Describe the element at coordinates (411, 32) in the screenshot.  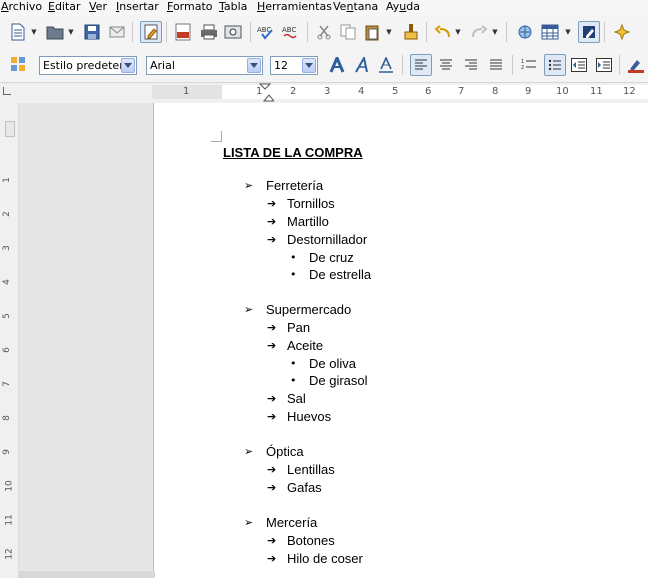
I see `clone-formatting-icon` at that location.